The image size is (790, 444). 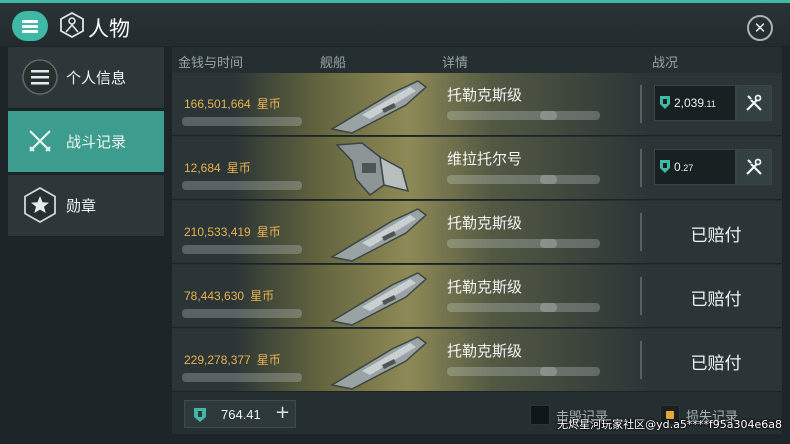 I want to click on sidebar-item-label: 战斗记录, so click(x=96, y=142).